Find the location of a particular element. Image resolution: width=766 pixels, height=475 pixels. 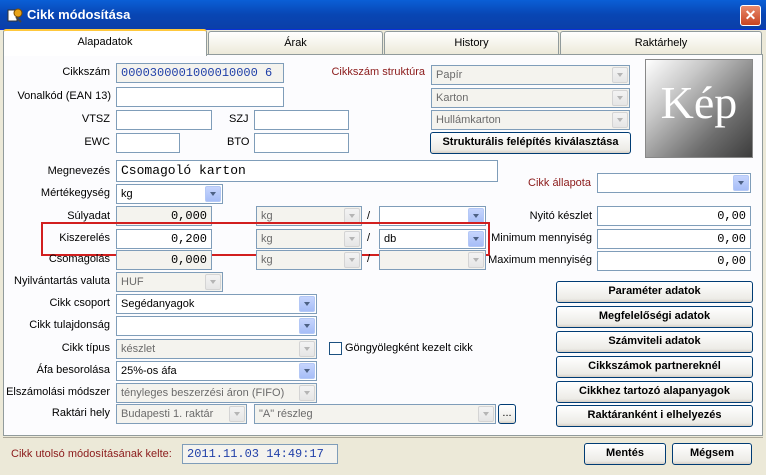

tab-alapadatok: Alapadatok is located at coordinates (105, 42).